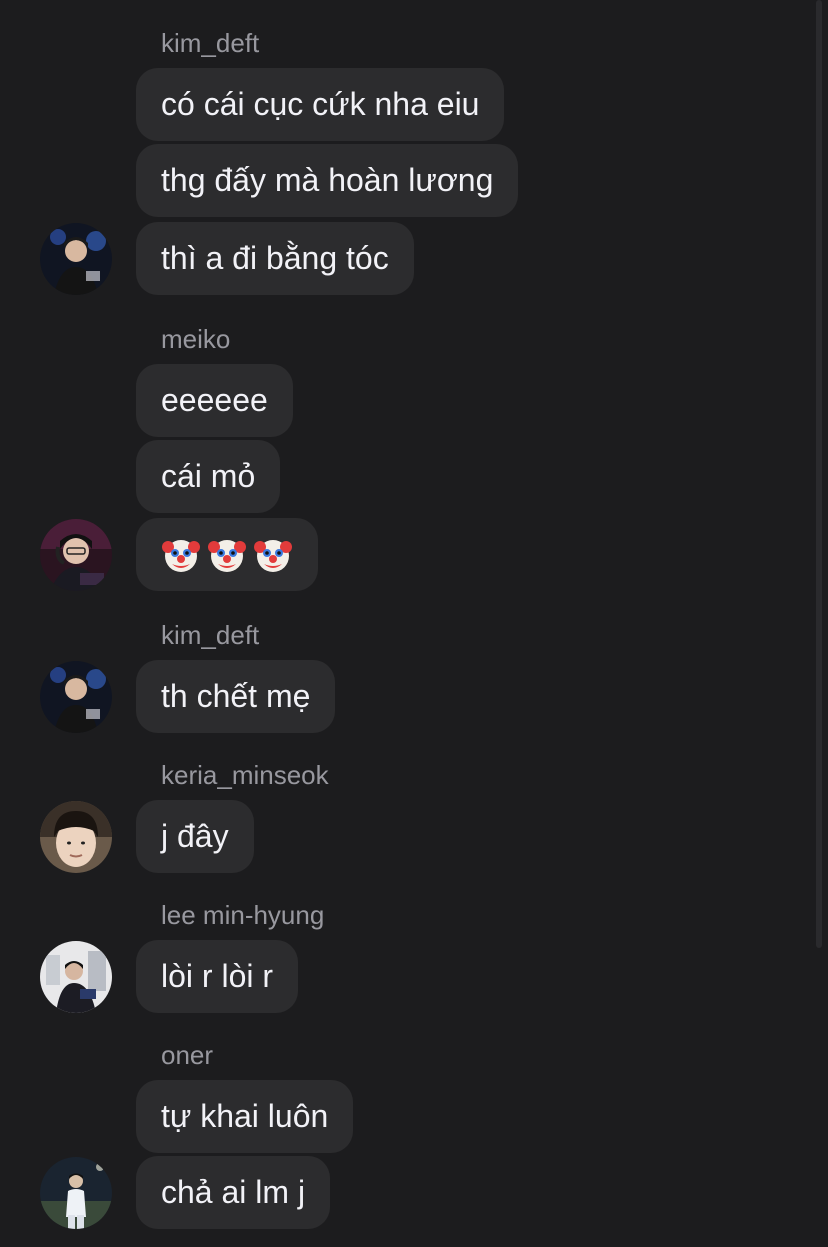  What do you see at coordinates (187, 1055) in the screenshot?
I see `sender-name: oner` at bounding box center [187, 1055].